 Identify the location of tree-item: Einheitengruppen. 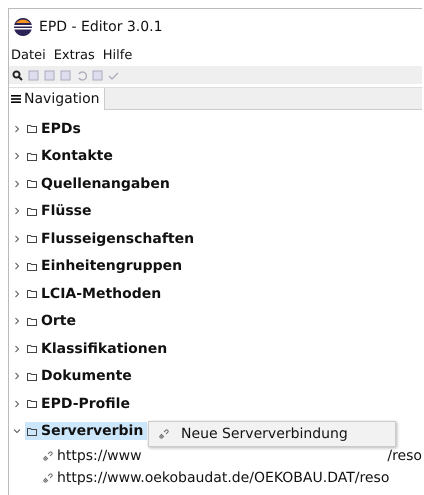
(105, 266).